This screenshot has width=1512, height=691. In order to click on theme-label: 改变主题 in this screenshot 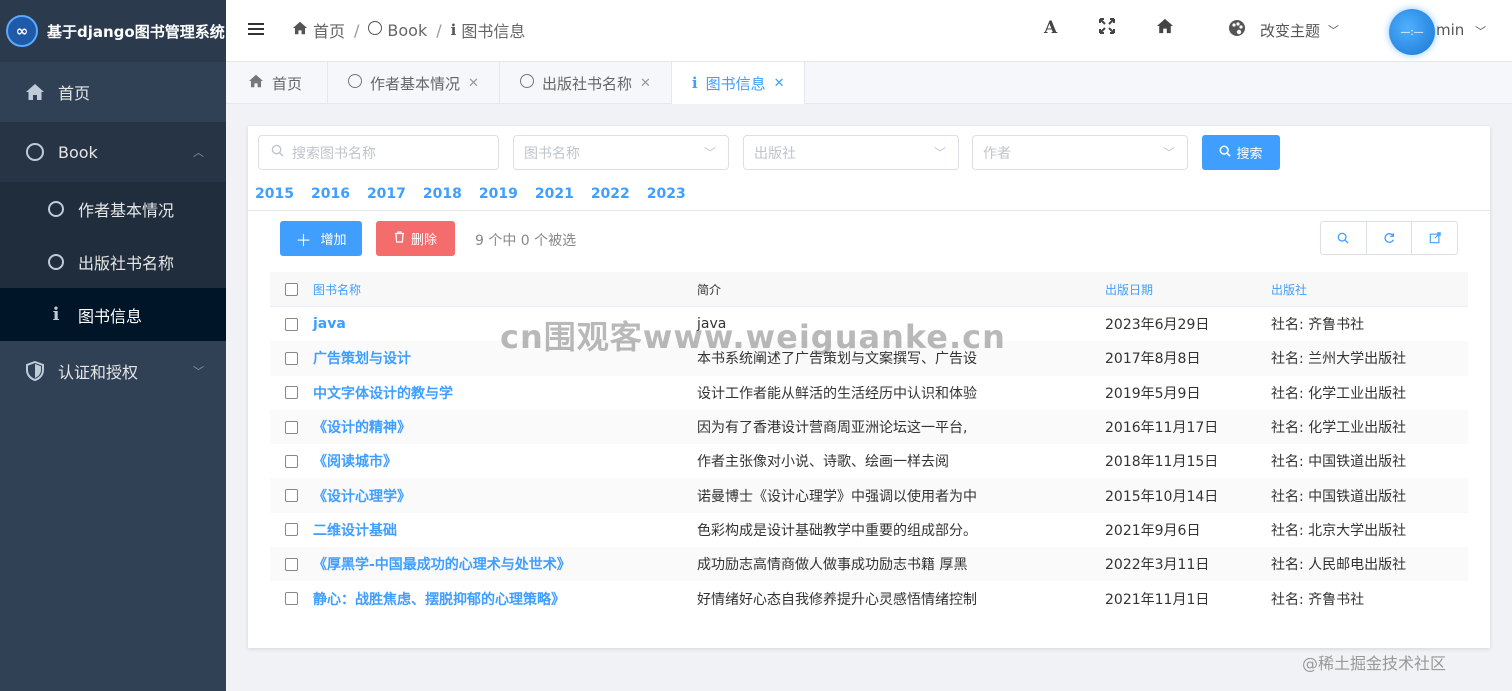, I will do `click(1290, 30)`.